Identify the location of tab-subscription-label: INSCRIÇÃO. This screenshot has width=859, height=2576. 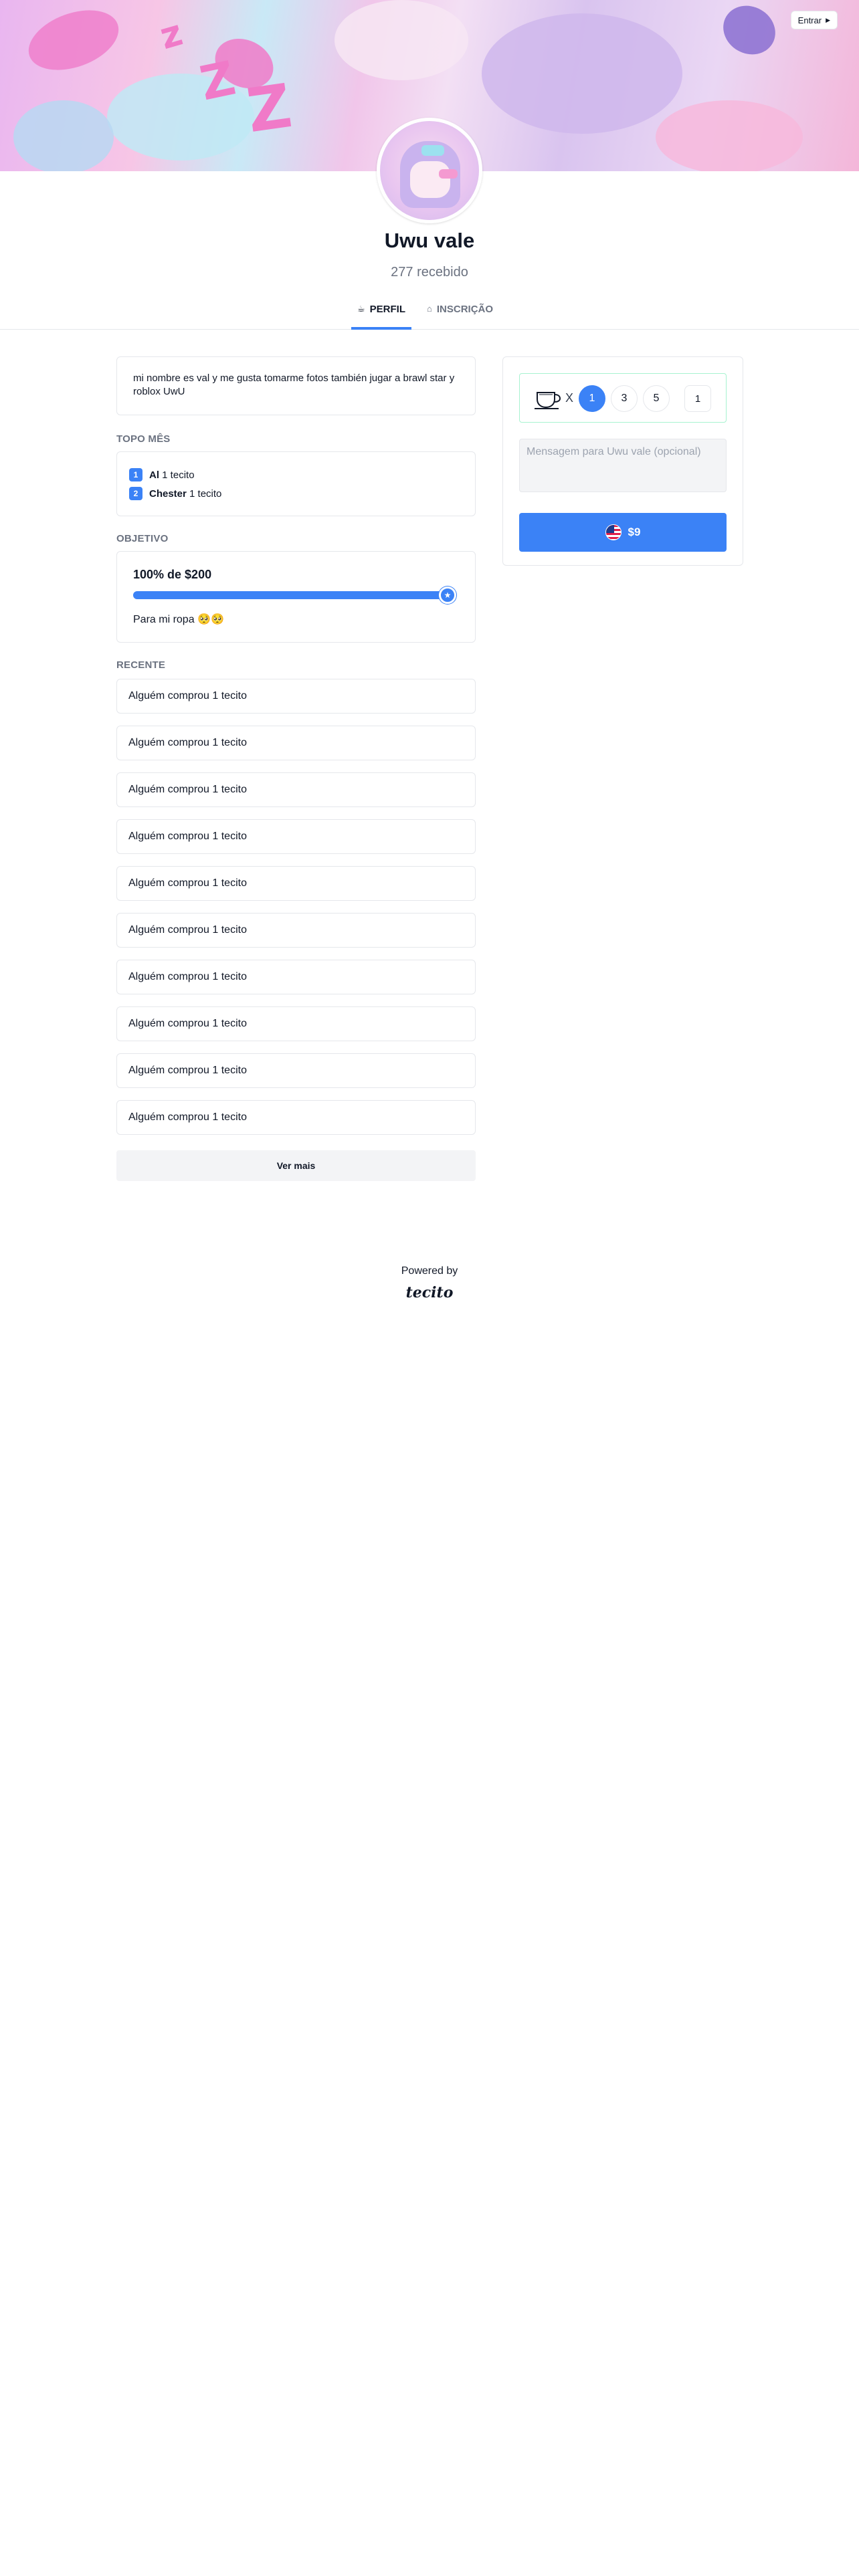
(465, 310).